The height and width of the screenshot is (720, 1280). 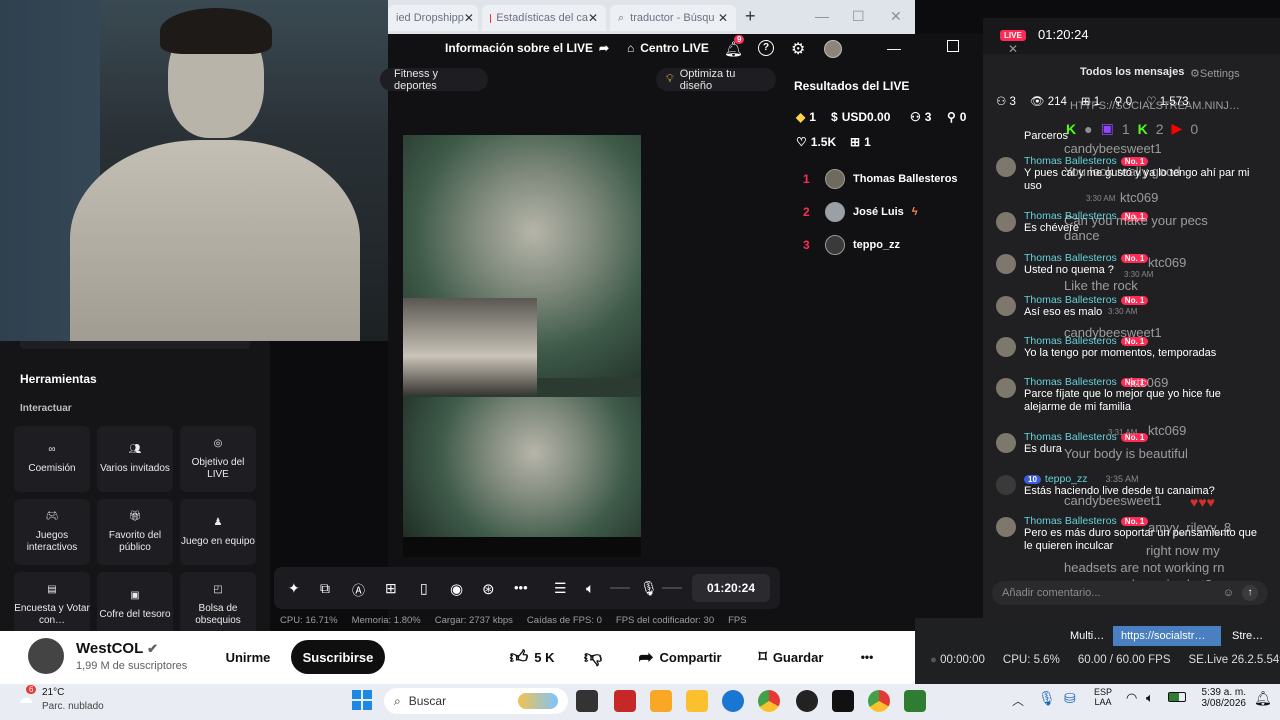 What do you see at coordinates (672, 588) in the screenshot?
I see `mic-slider` at bounding box center [672, 588].